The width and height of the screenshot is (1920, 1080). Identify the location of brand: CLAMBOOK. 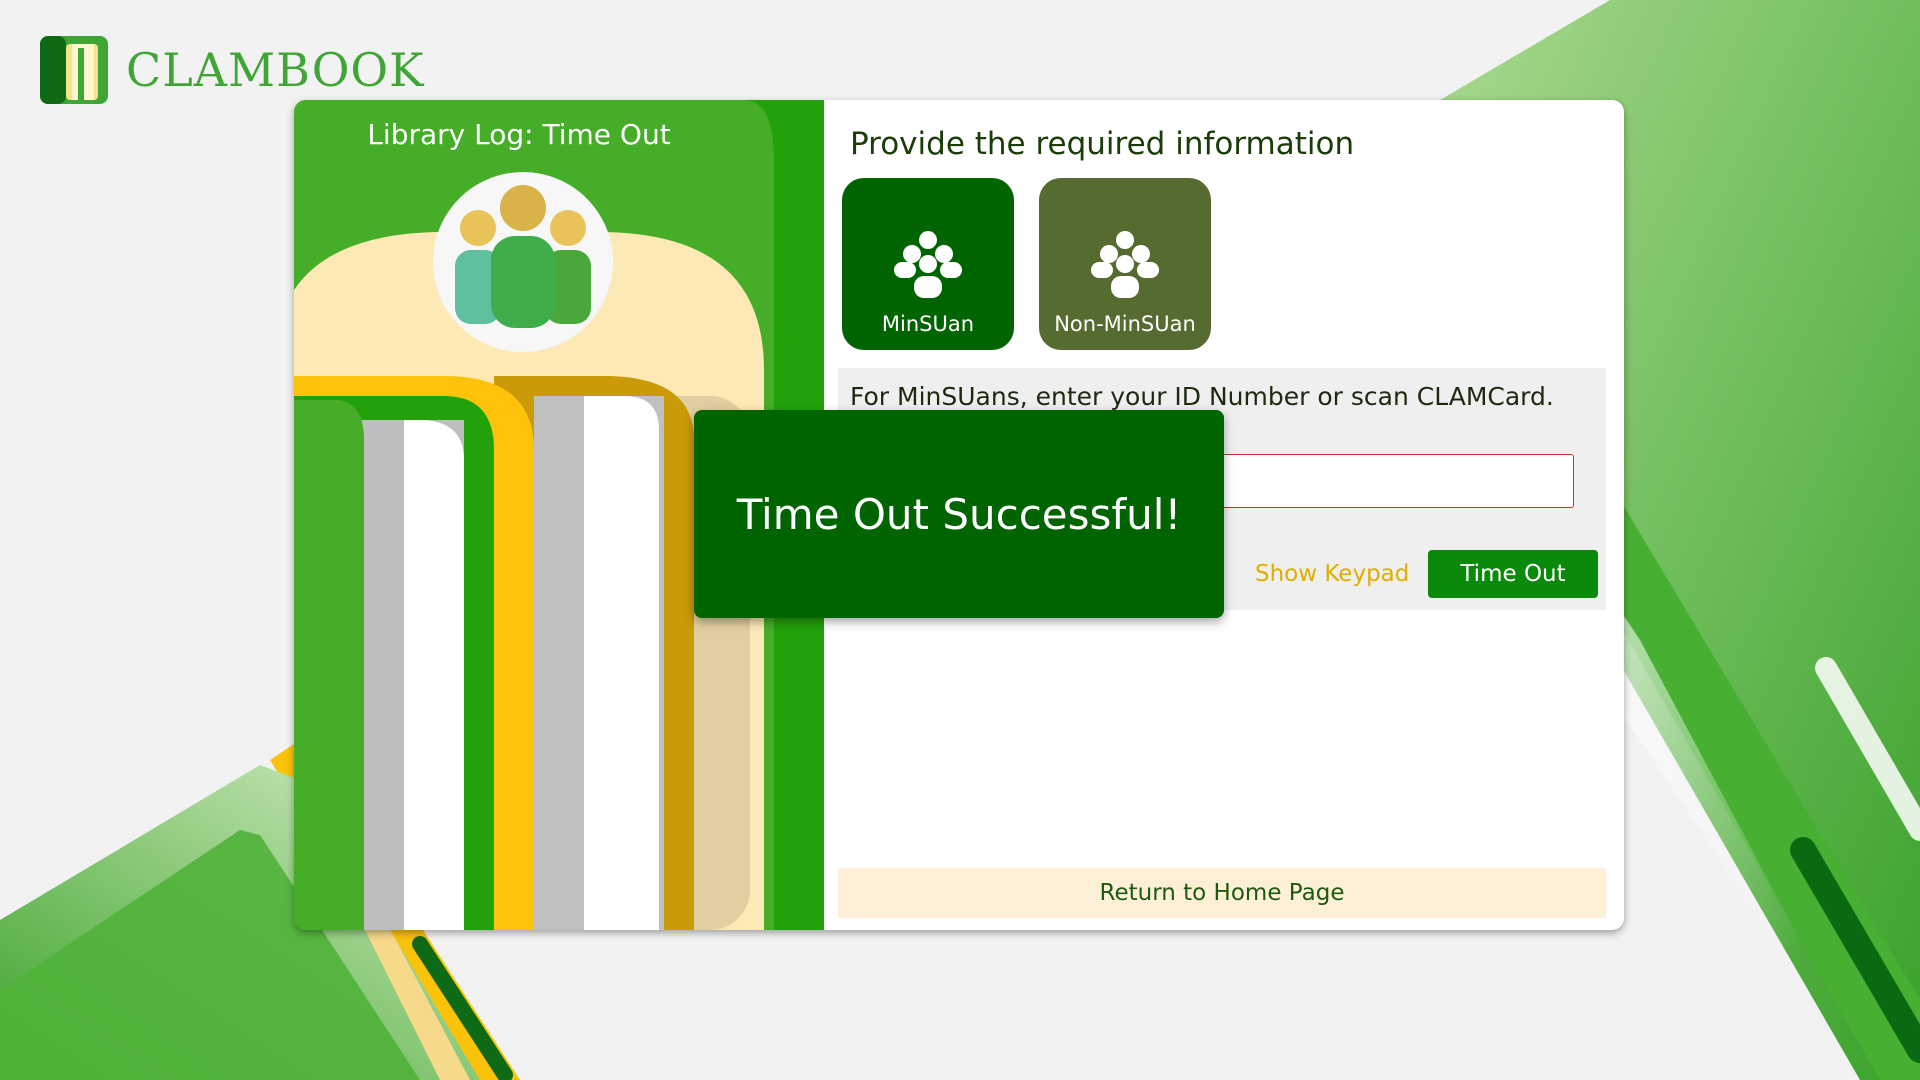
(231, 70).